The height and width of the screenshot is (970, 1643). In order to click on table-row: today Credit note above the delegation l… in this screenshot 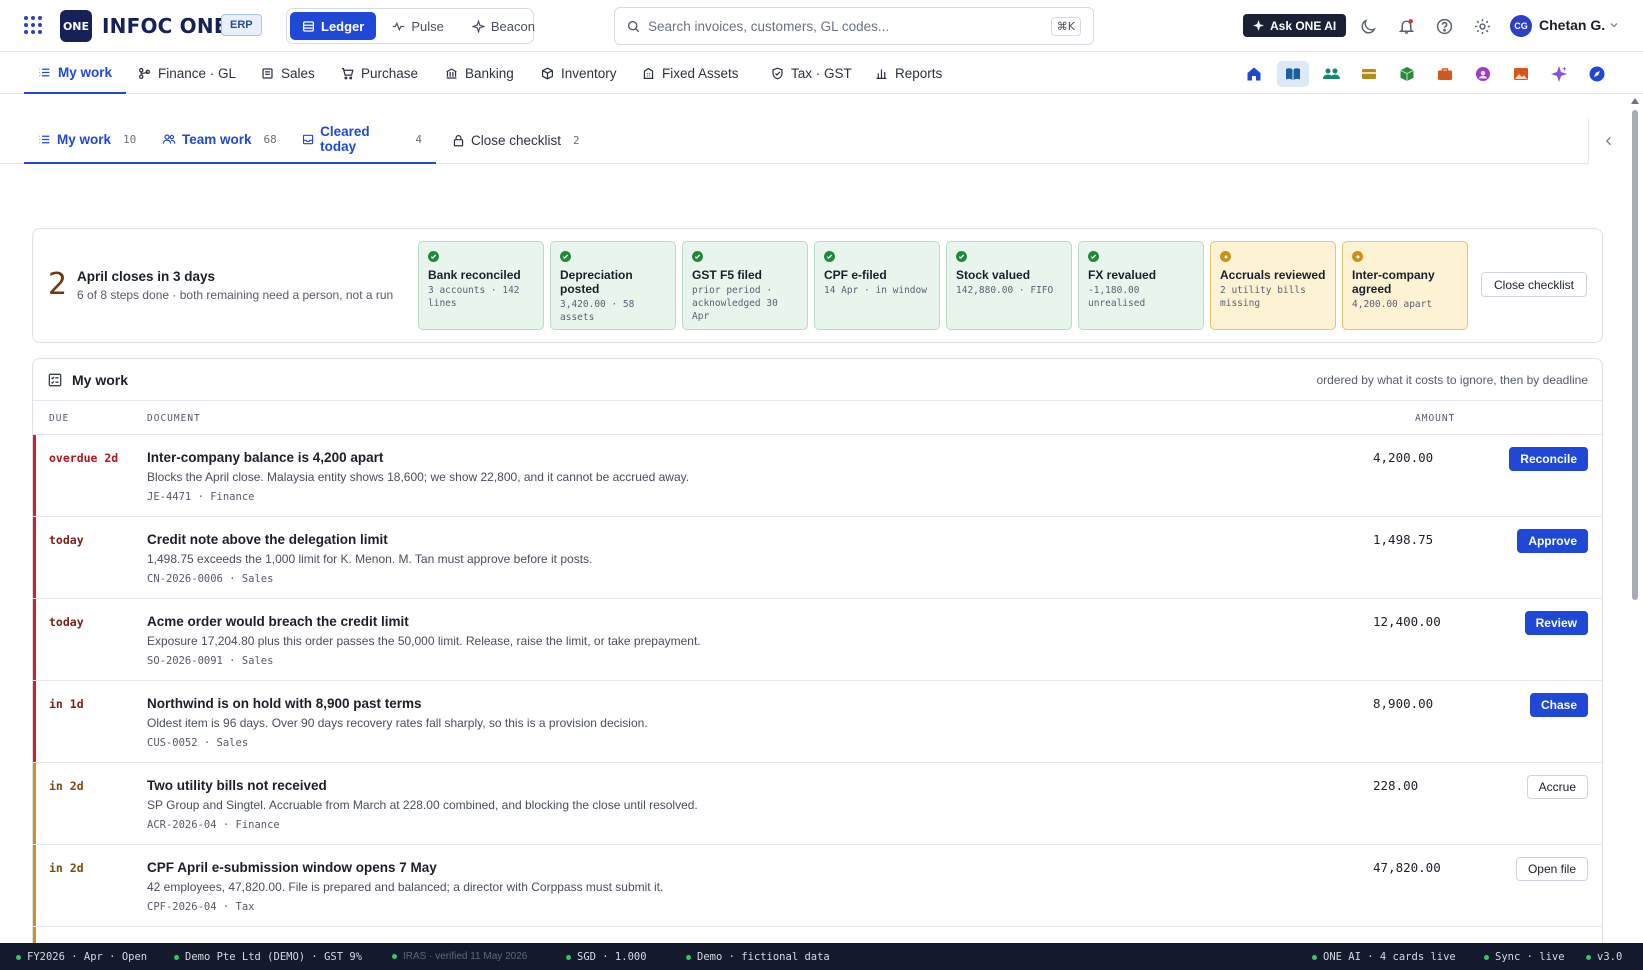, I will do `click(817, 558)`.